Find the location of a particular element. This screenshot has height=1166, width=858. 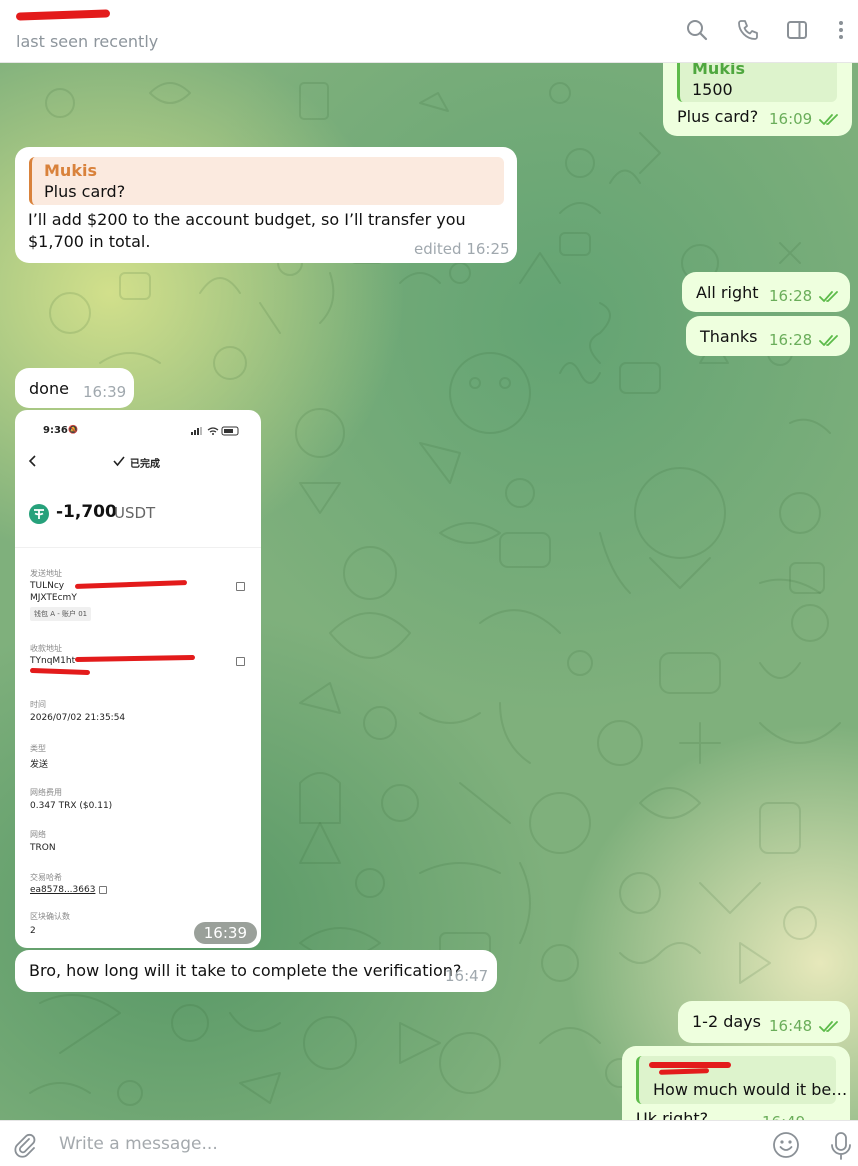

message-time: 16:48 is located at coordinates (791, 1026).